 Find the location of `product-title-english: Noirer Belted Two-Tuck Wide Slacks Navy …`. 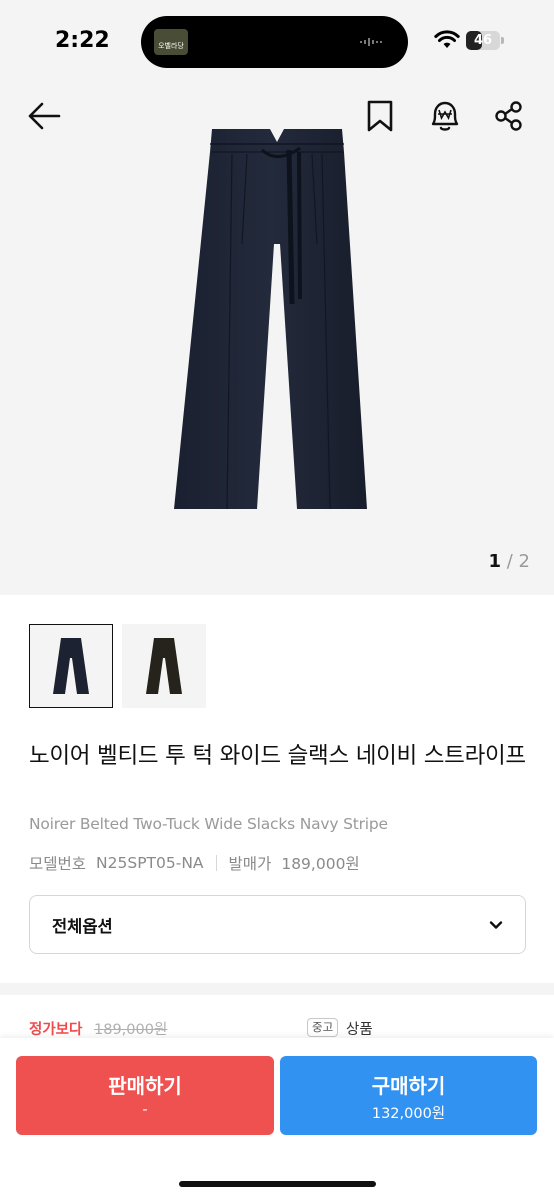

product-title-english: Noirer Belted Two-Tuck Wide Slacks Navy … is located at coordinates (208, 824).